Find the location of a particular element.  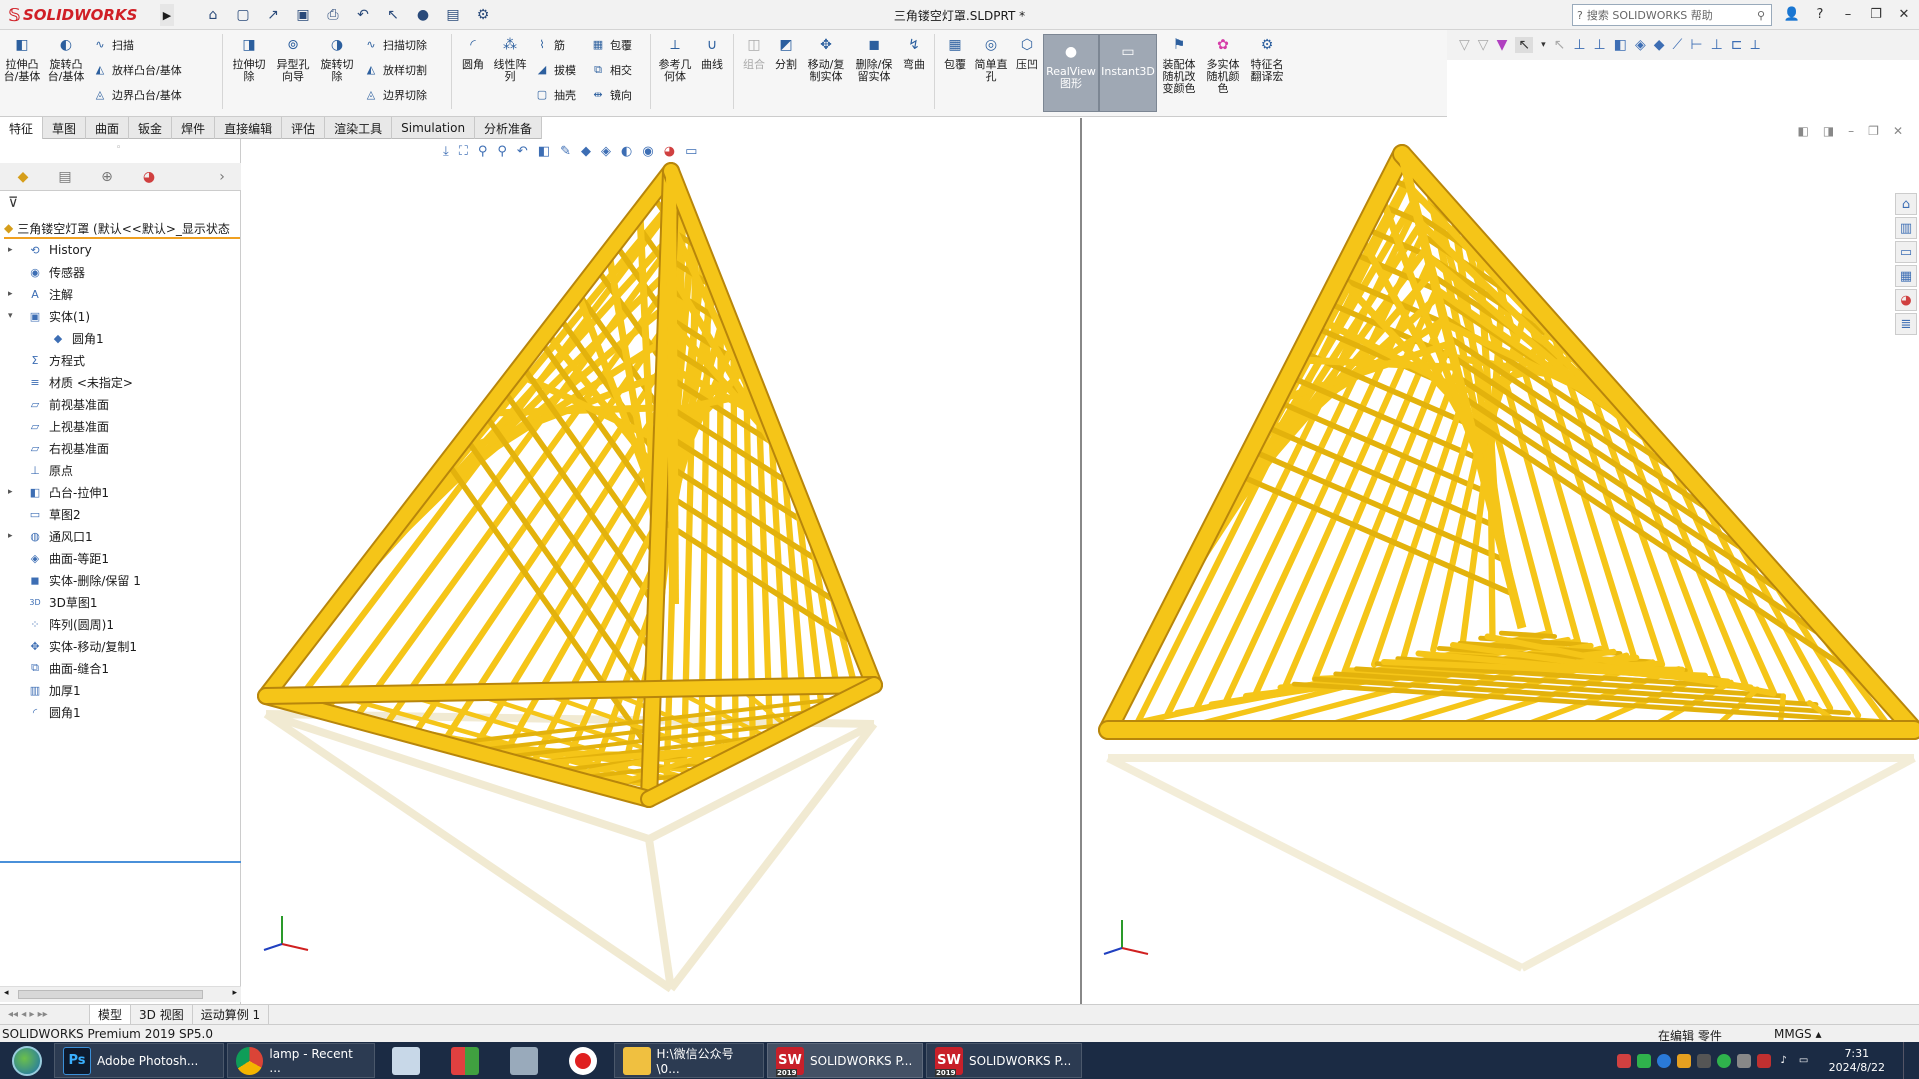

filter-vertices-icon: ⊥ is located at coordinates (1579, 45).